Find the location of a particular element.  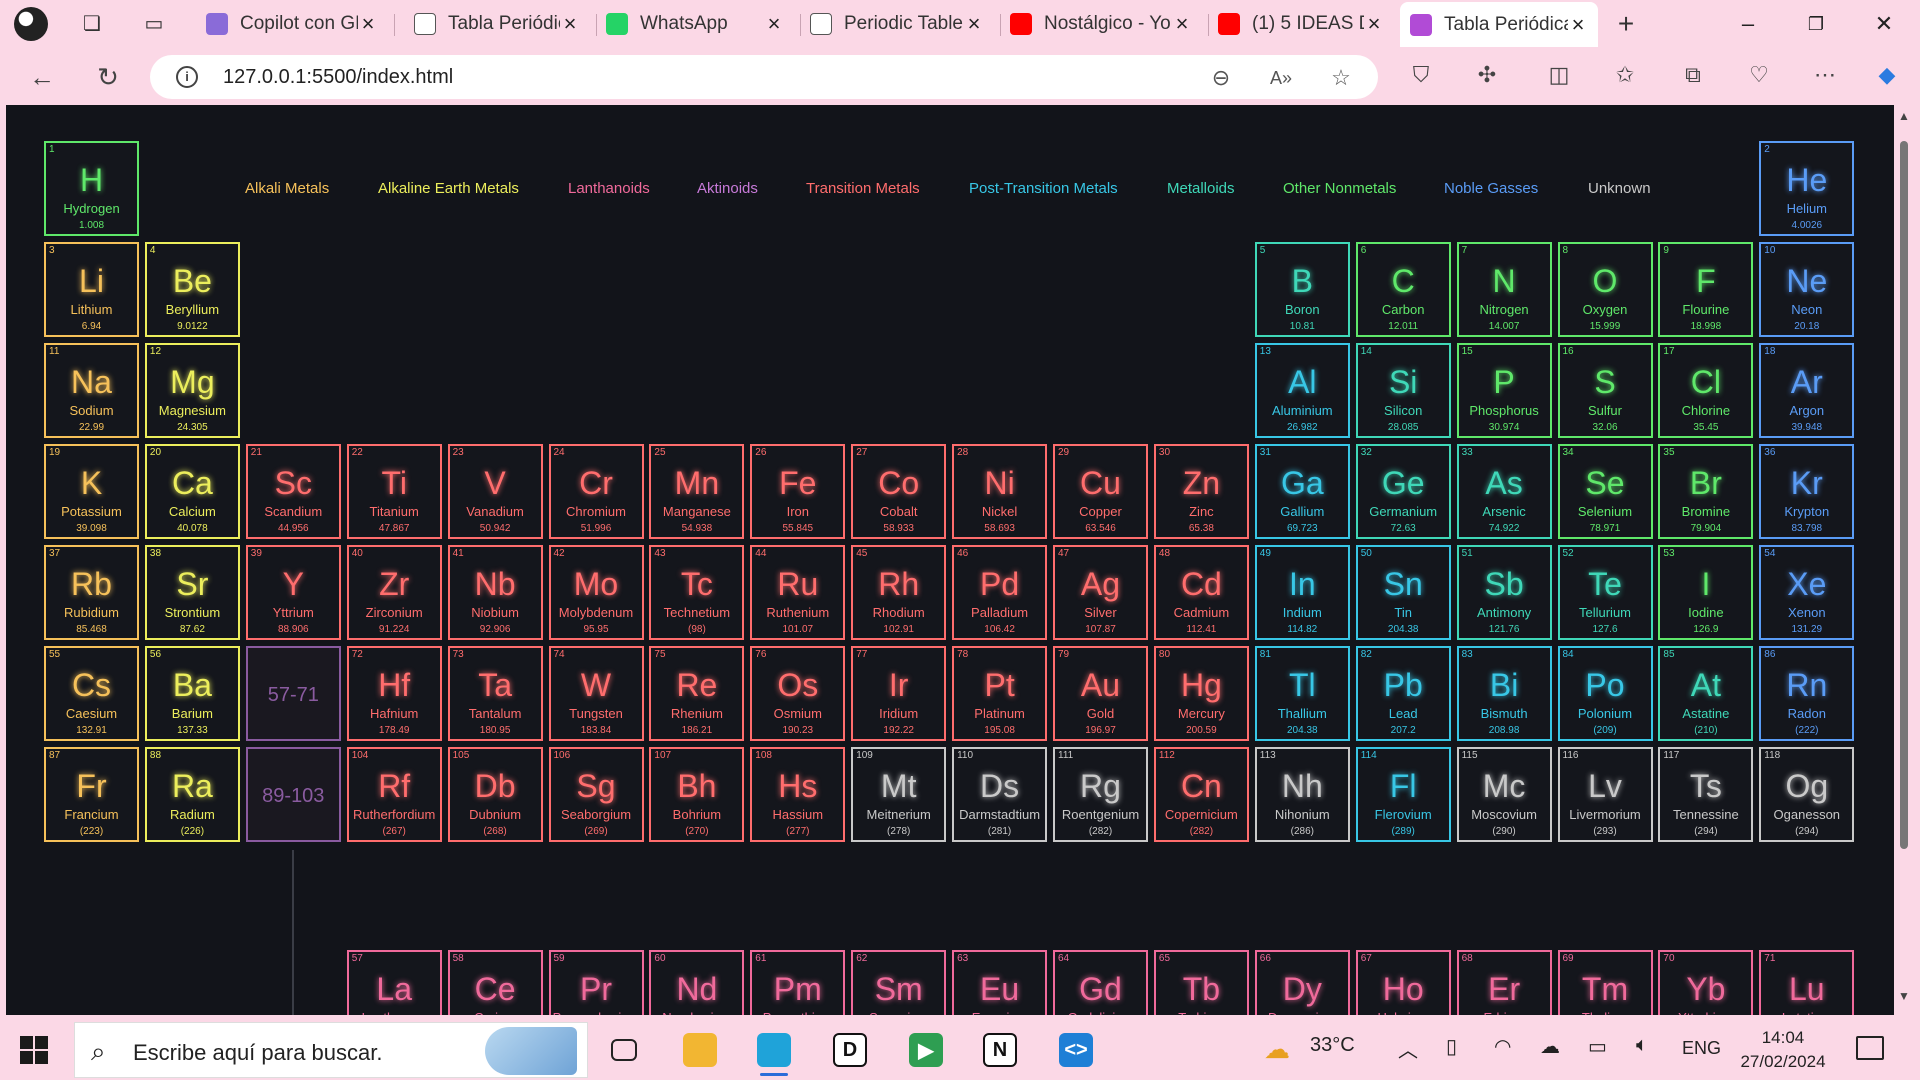

element-cell: 82 Pb Lead 207.2 is located at coordinates (1403, 693).